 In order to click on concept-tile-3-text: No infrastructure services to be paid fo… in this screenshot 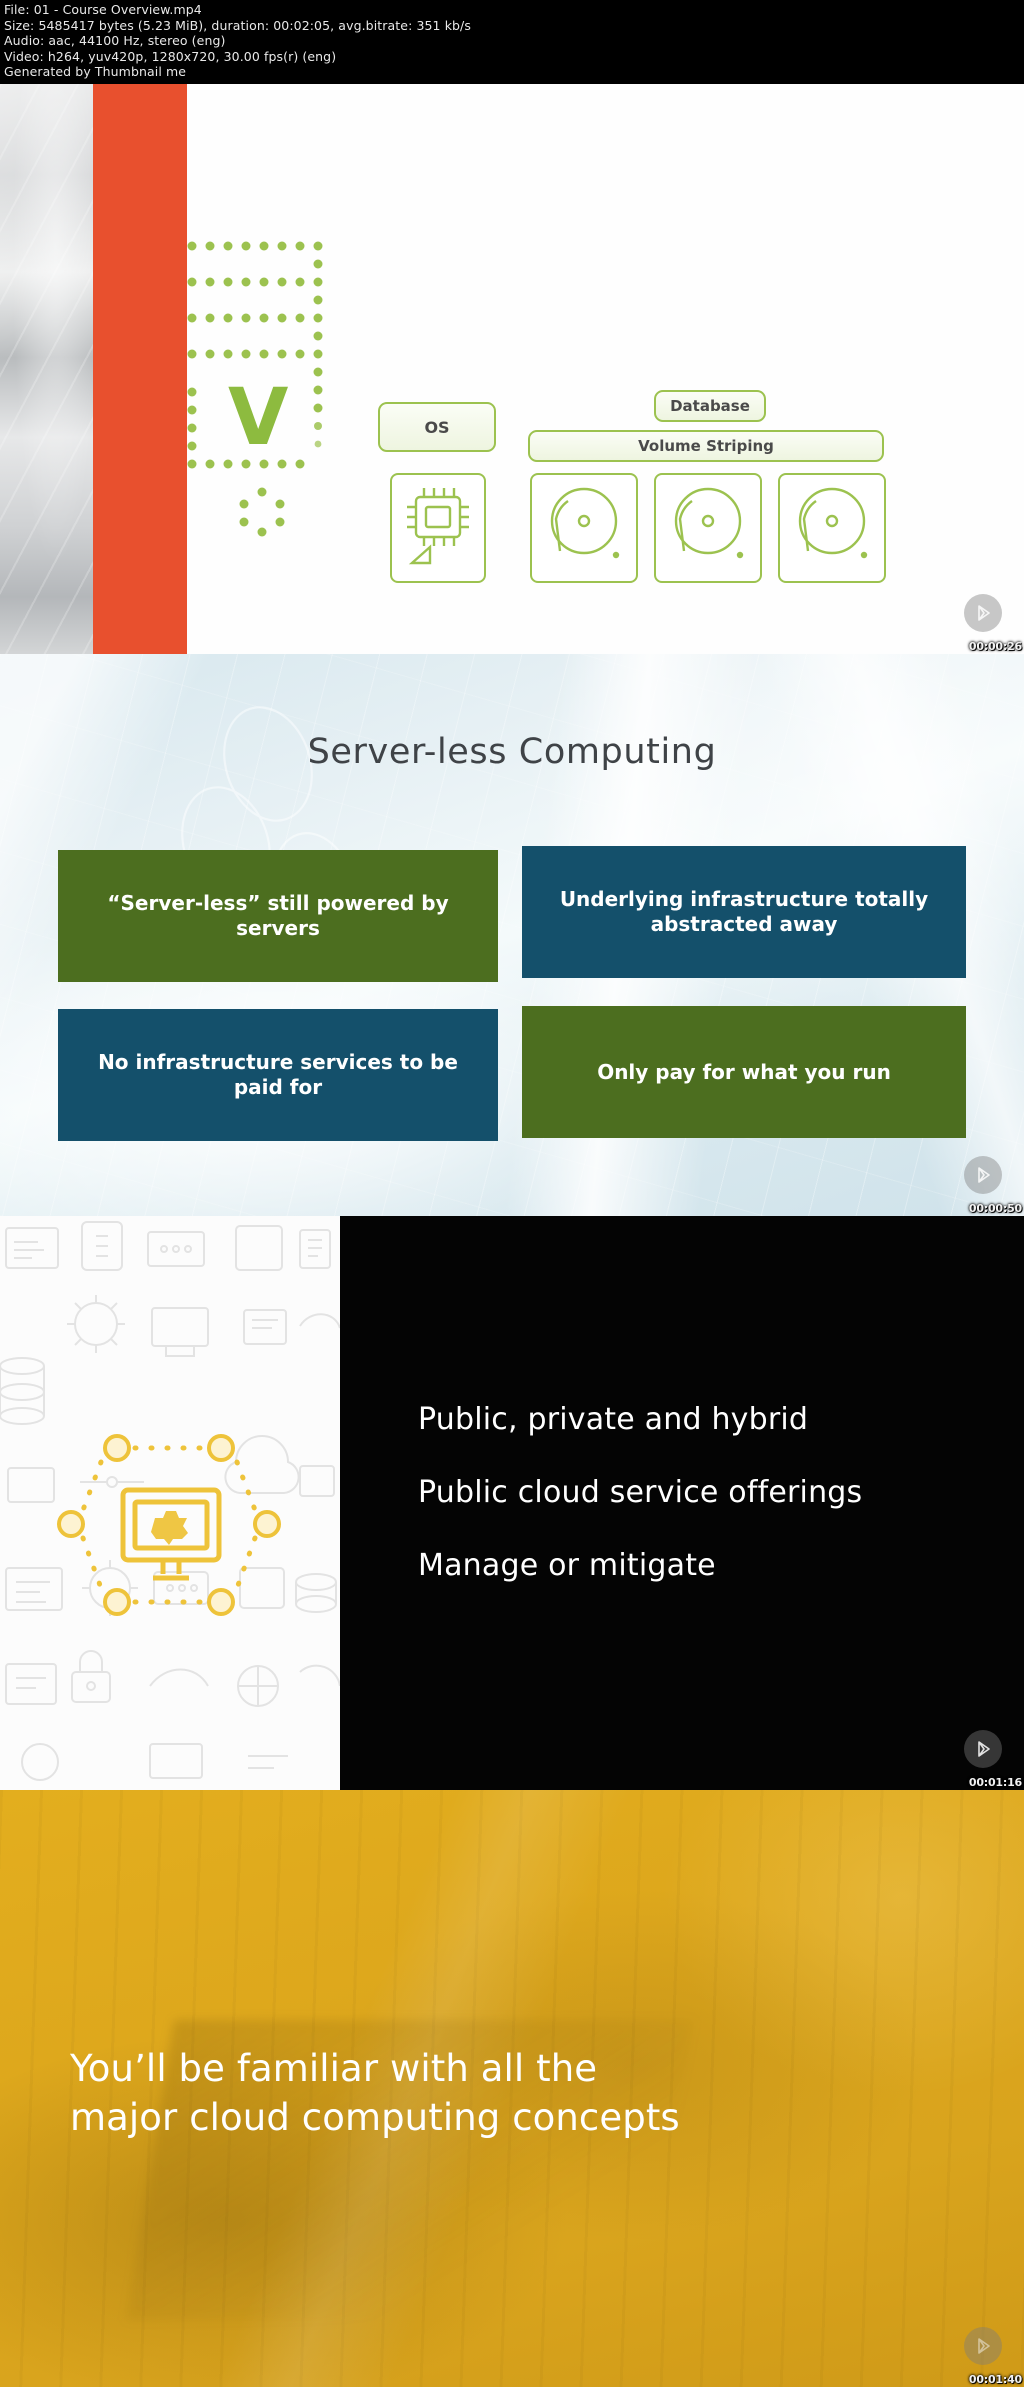, I will do `click(278, 1074)`.